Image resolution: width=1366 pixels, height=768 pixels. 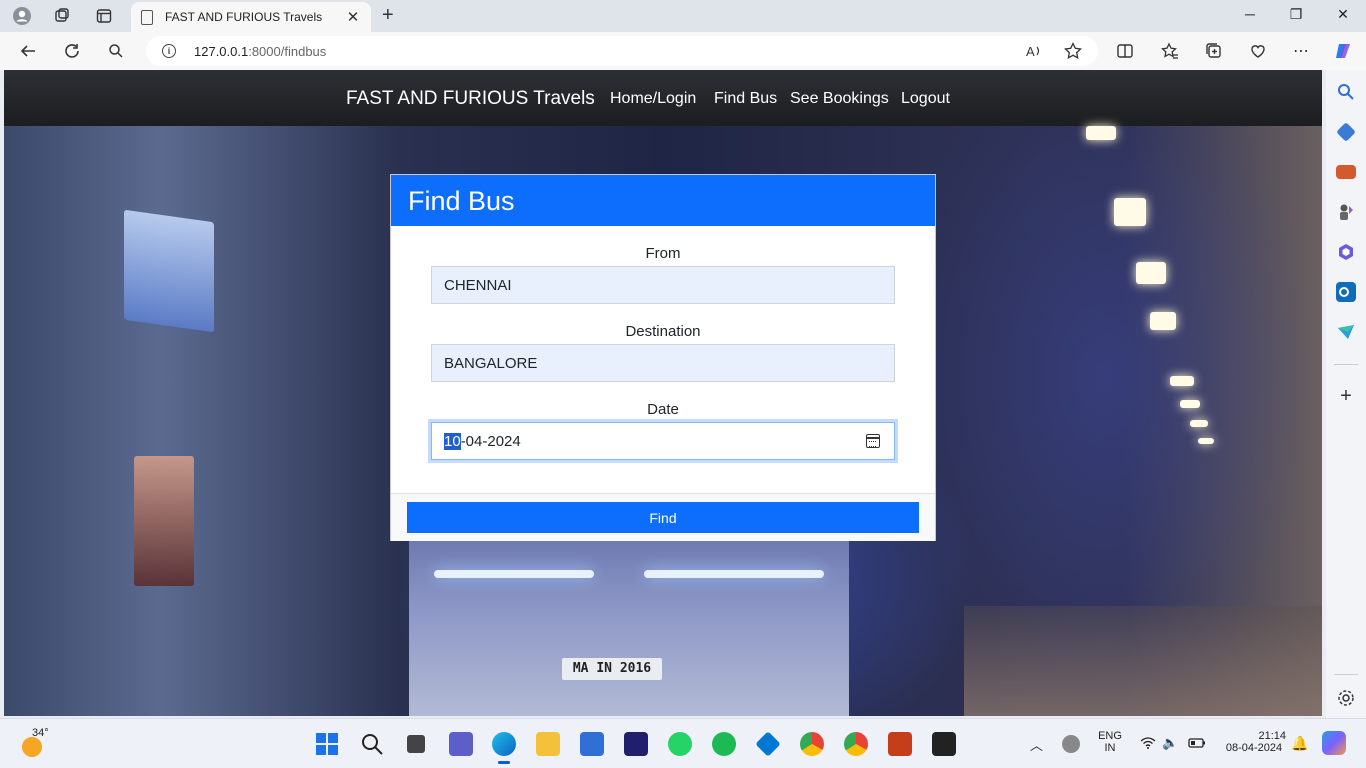 What do you see at coordinates (856, 744) in the screenshot?
I see `chrome-profile-icon` at bounding box center [856, 744].